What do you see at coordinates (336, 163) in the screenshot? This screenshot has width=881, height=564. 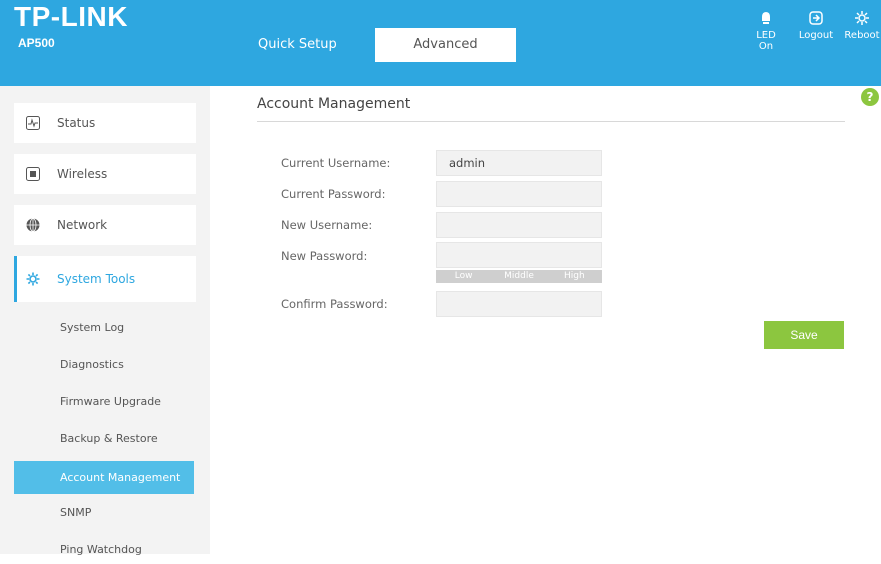 I see `current-username-label: Current Username:` at bounding box center [336, 163].